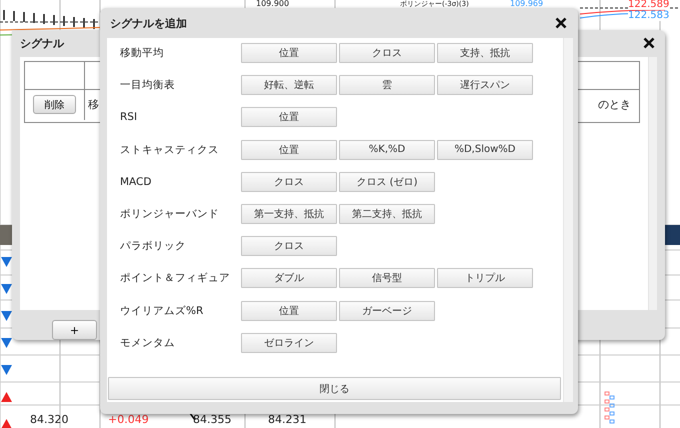 This screenshot has width=680, height=428. I want to click on price-label: 109.969, so click(527, 4).